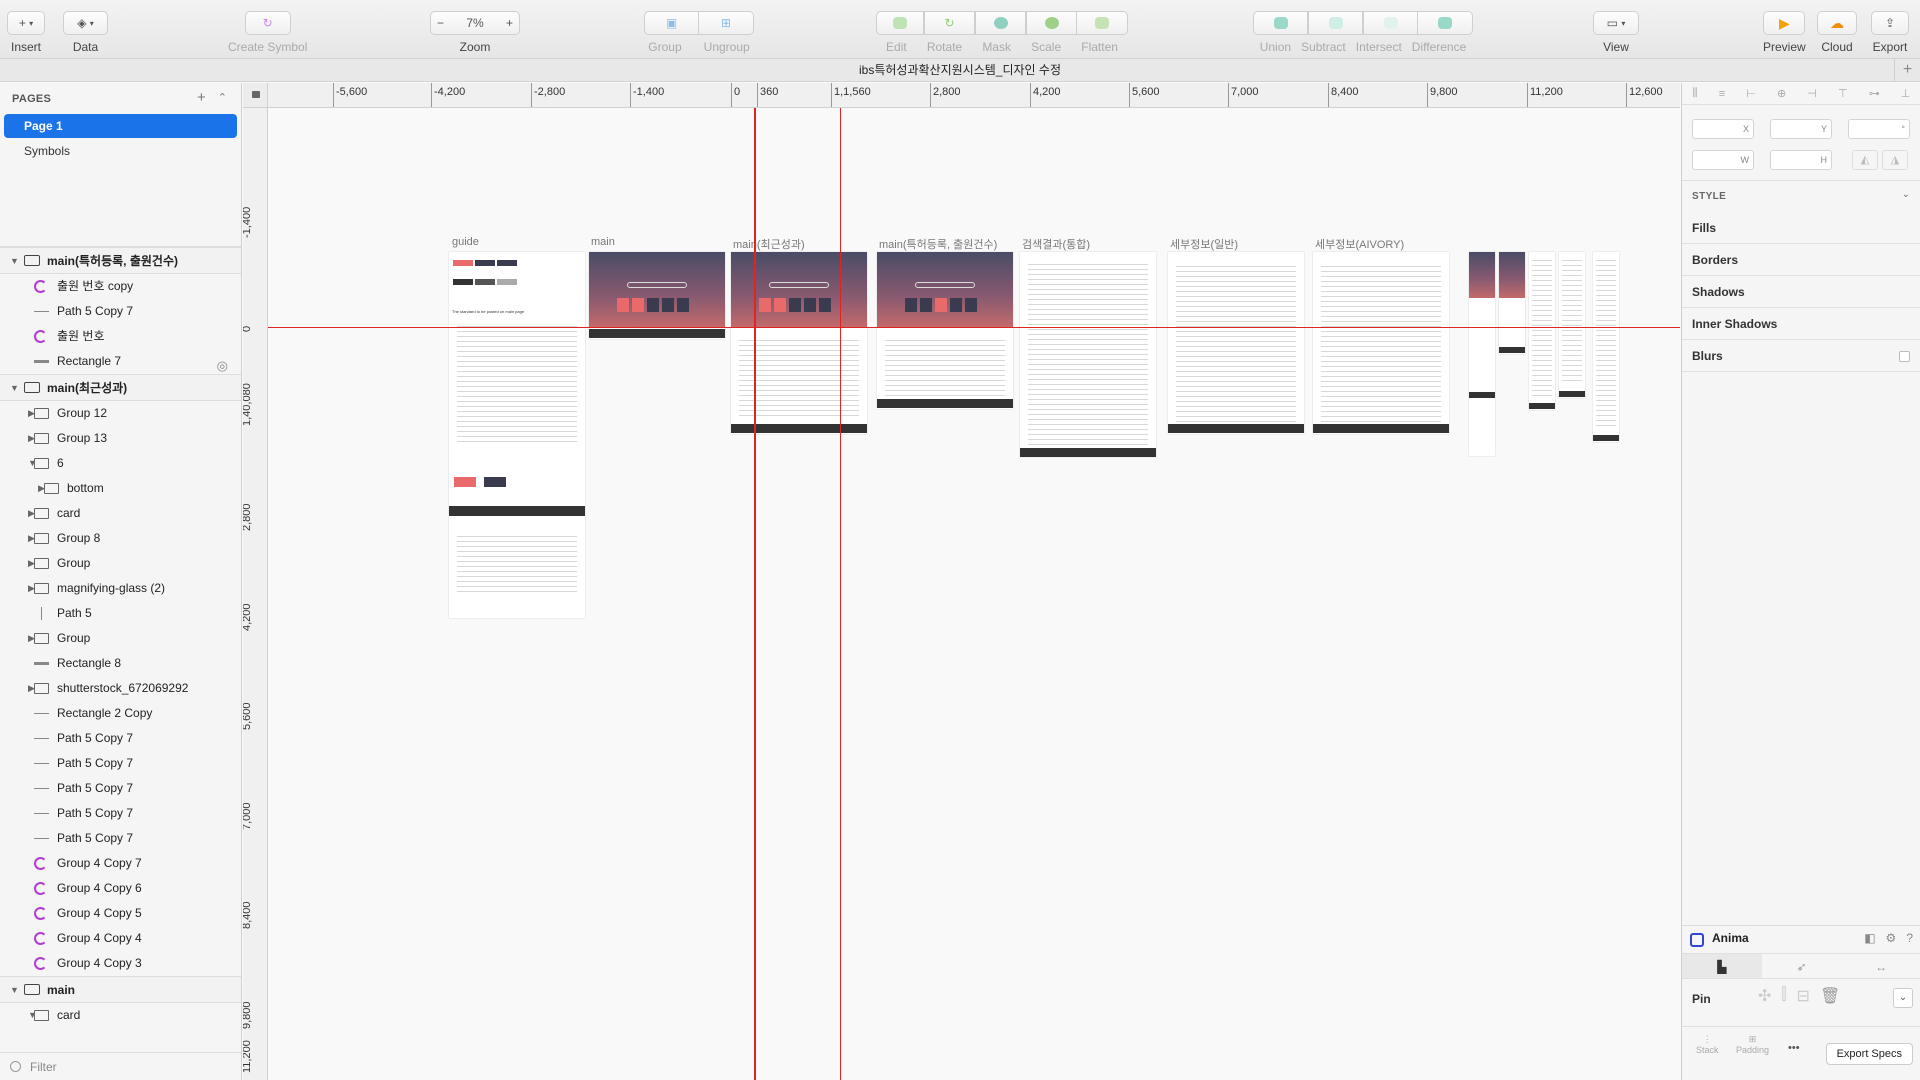 Image resolution: width=1920 pixels, height=1080 pixels. What do you see at coordinates (1722, 966) in the screenshot?
I see `tab-layout: ▙` at bounding box center [1722, 966].